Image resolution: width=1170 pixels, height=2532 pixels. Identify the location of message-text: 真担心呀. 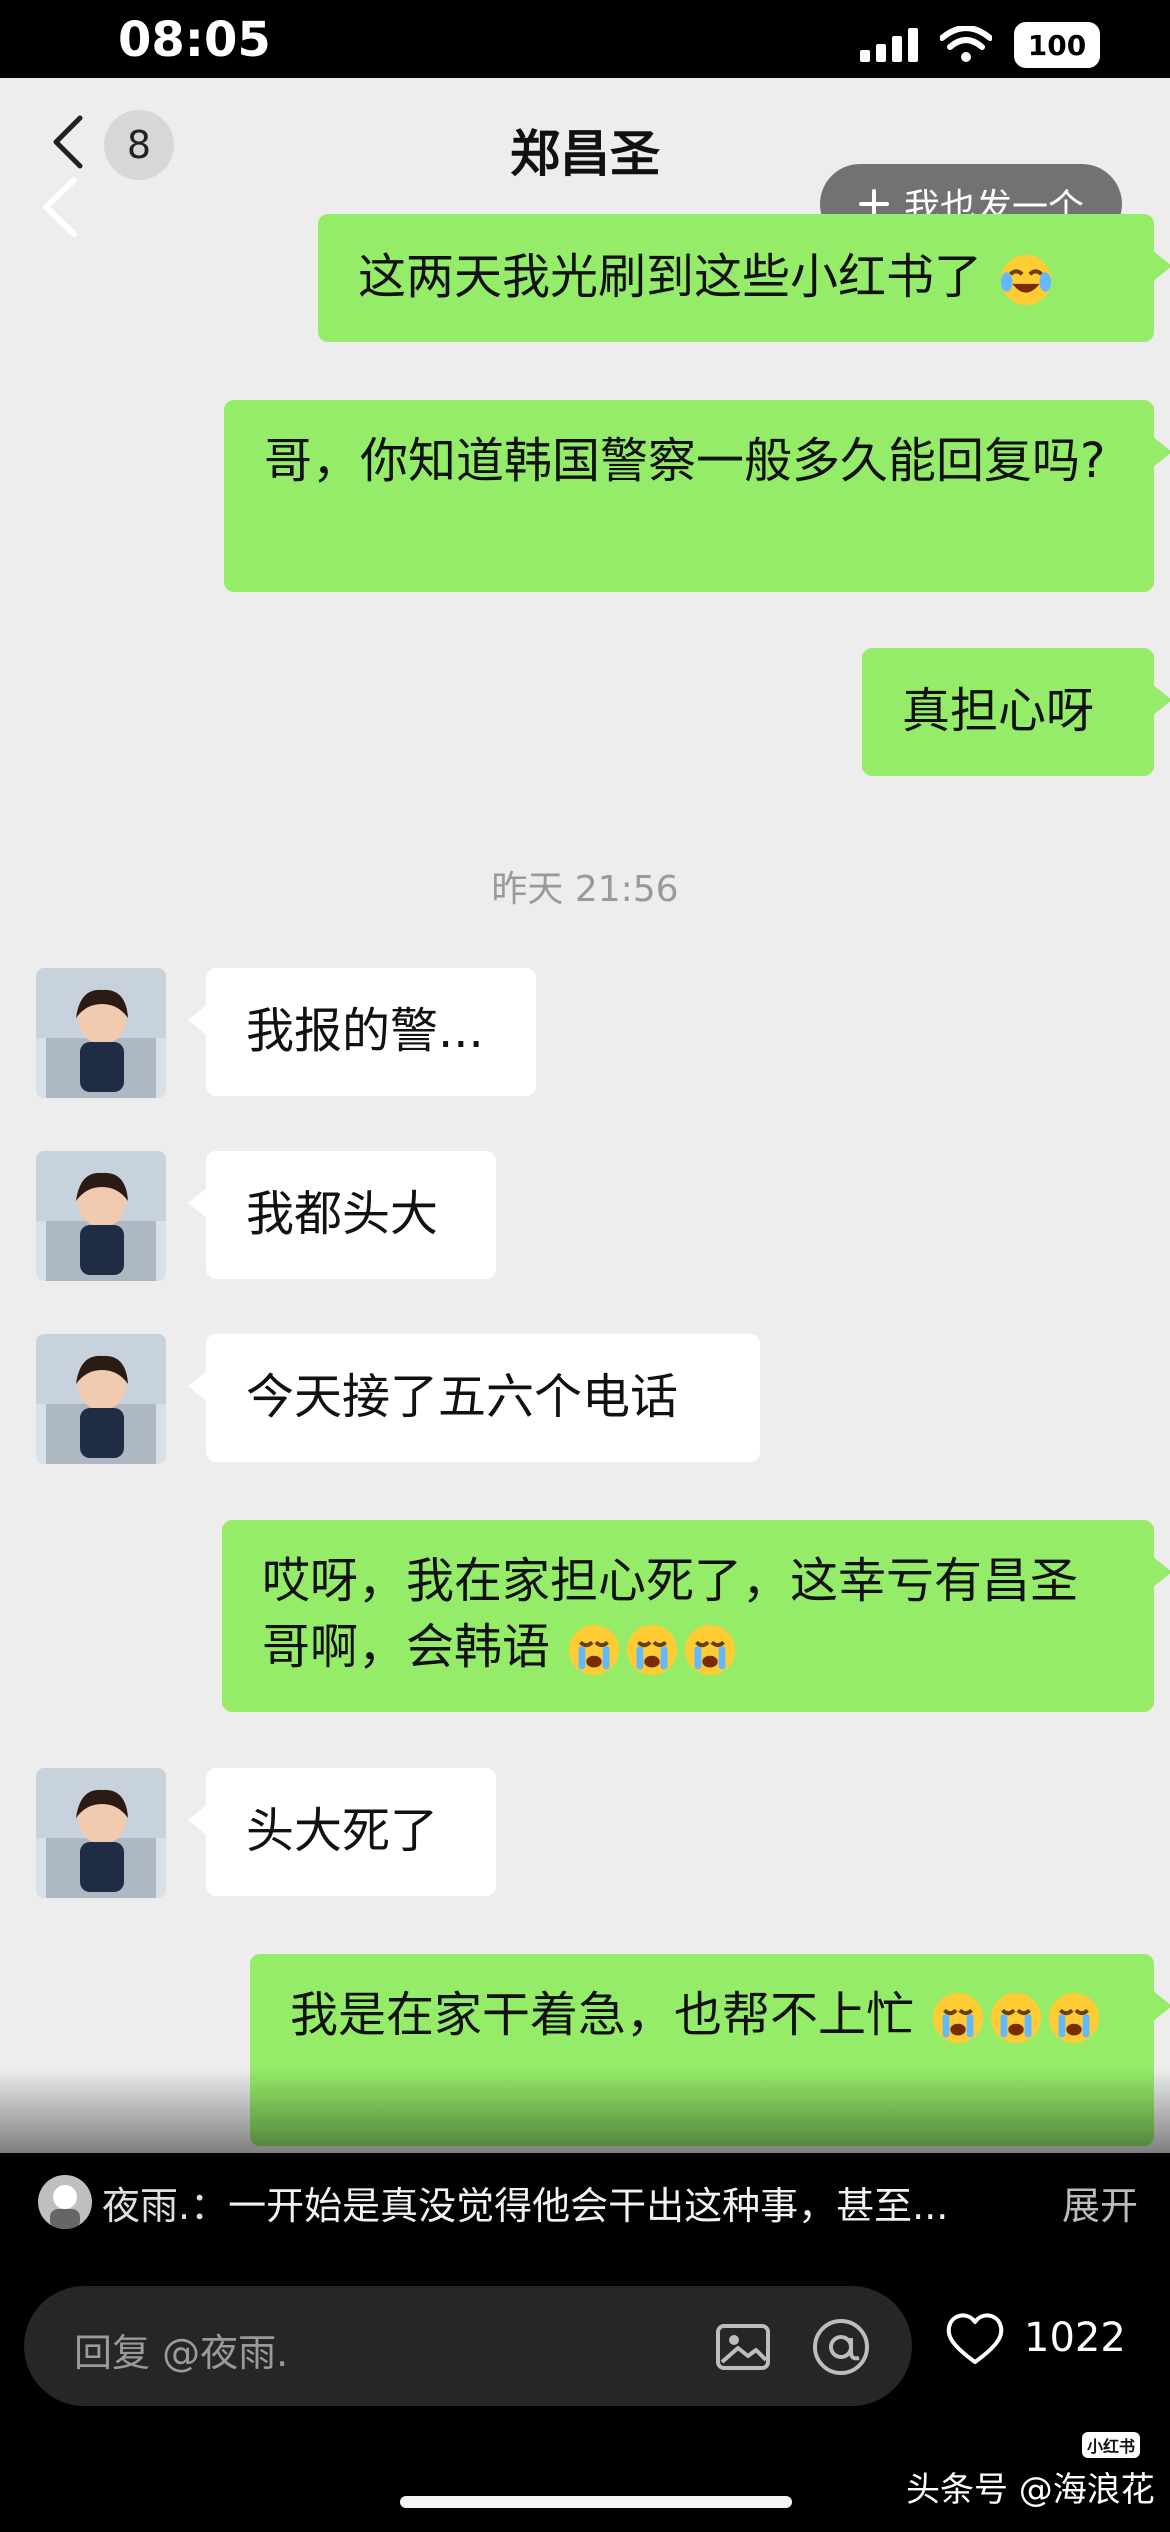
(998, 711).